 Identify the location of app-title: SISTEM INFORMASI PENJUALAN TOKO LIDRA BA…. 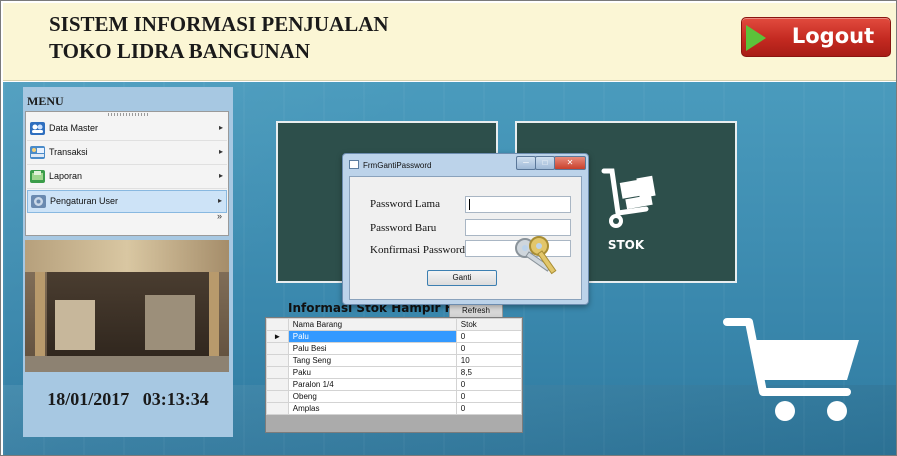
(219, 38).